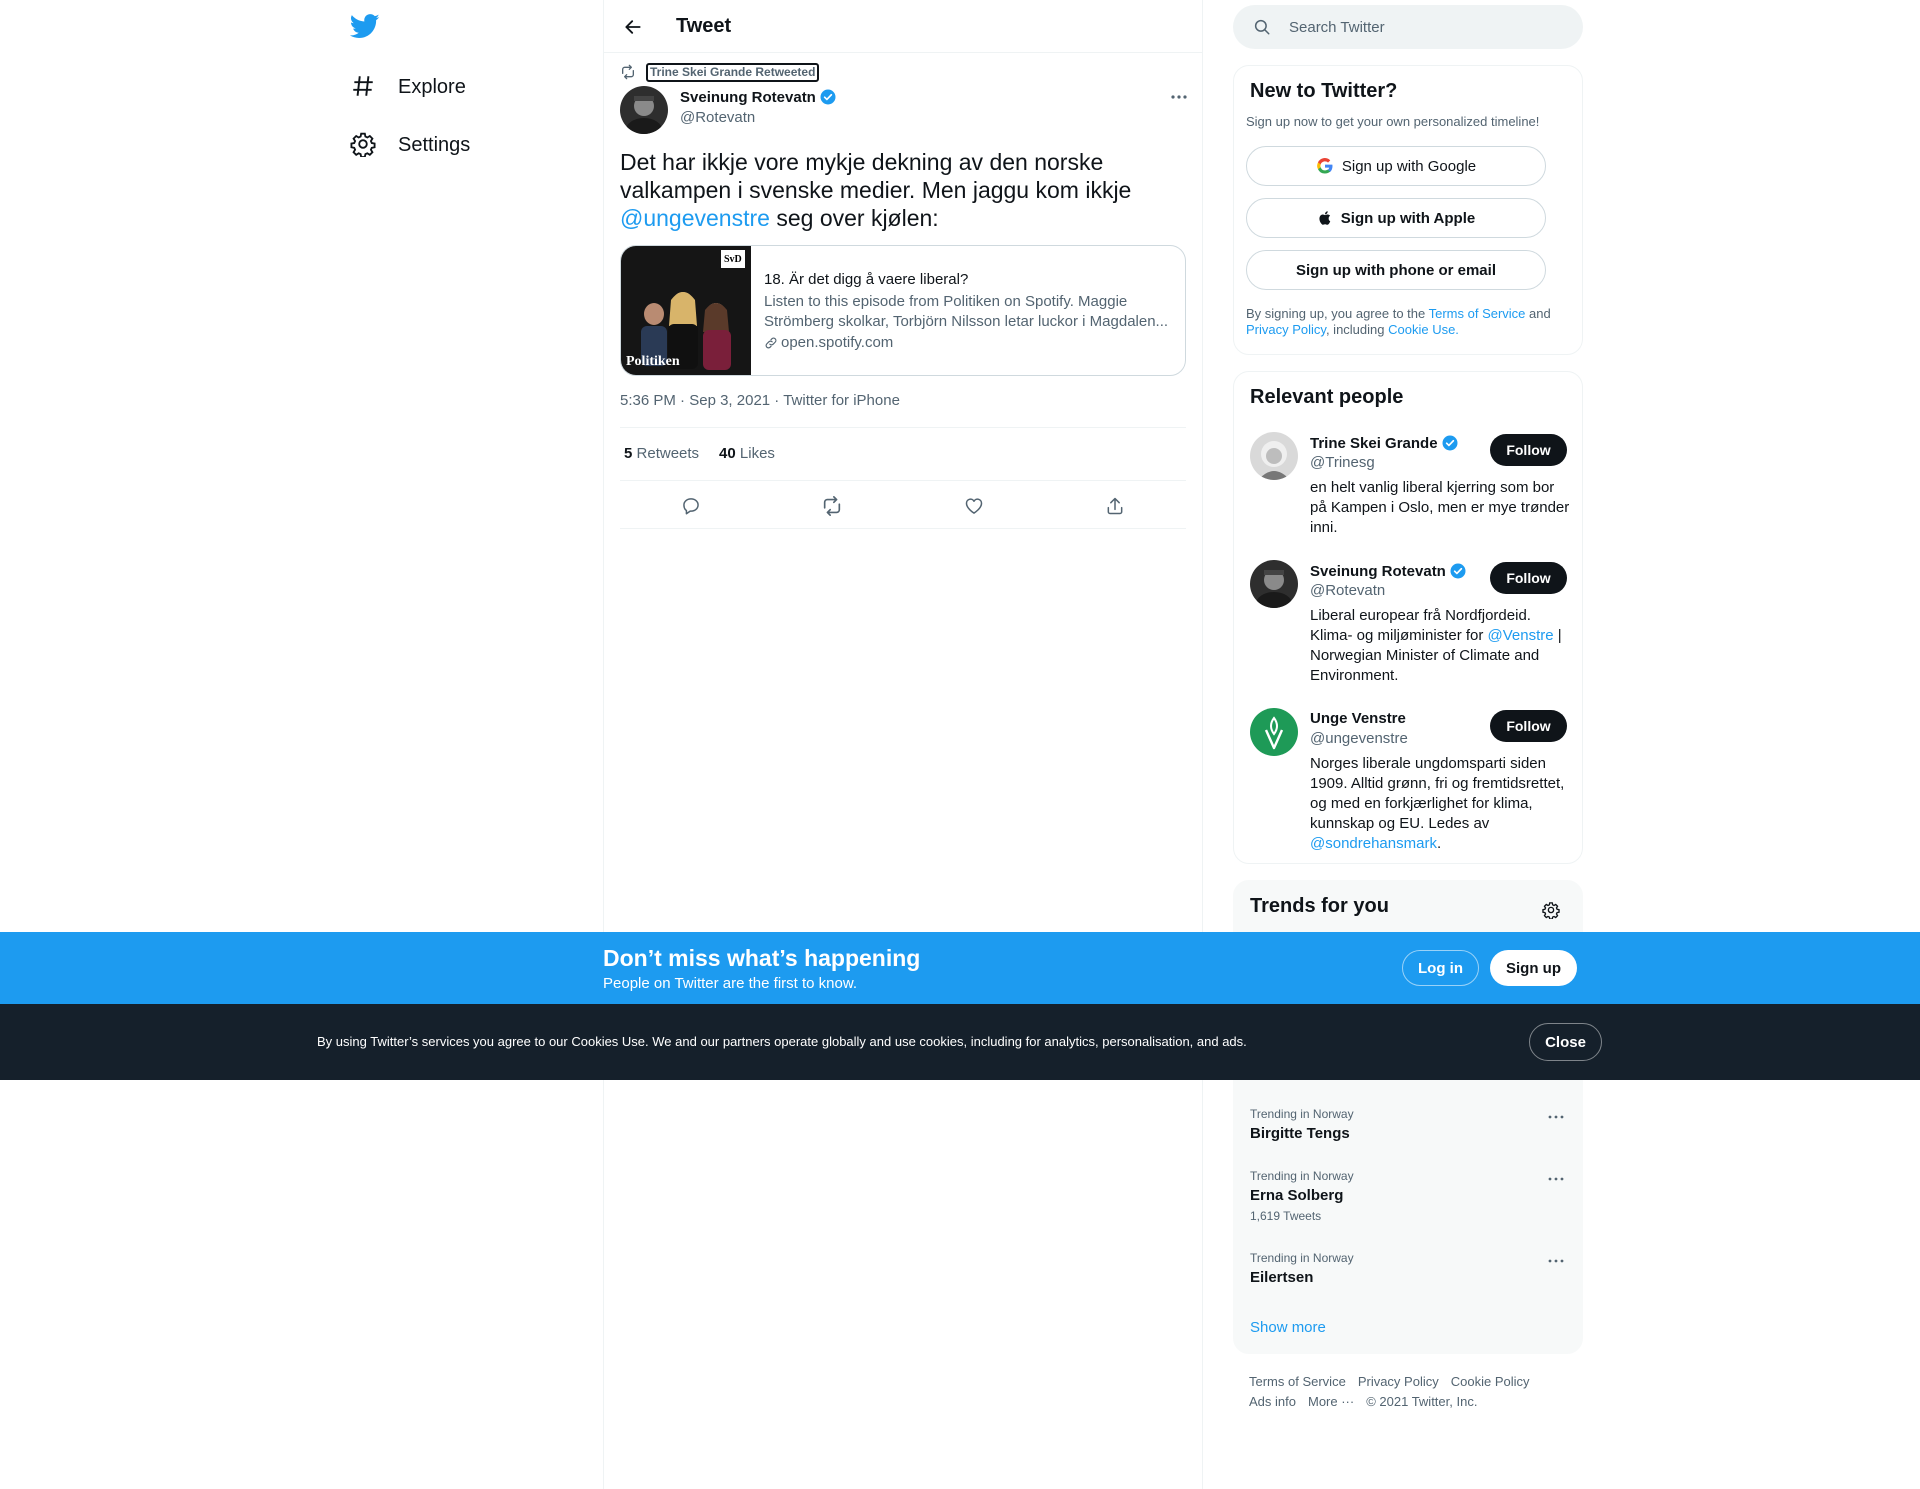 The height and width of the screenshot is (1489, 1920). What do you see at coordinates (1538, 313) in the screenshot?
I see `legal-text-2: and` at bounding box center [1538, 313].